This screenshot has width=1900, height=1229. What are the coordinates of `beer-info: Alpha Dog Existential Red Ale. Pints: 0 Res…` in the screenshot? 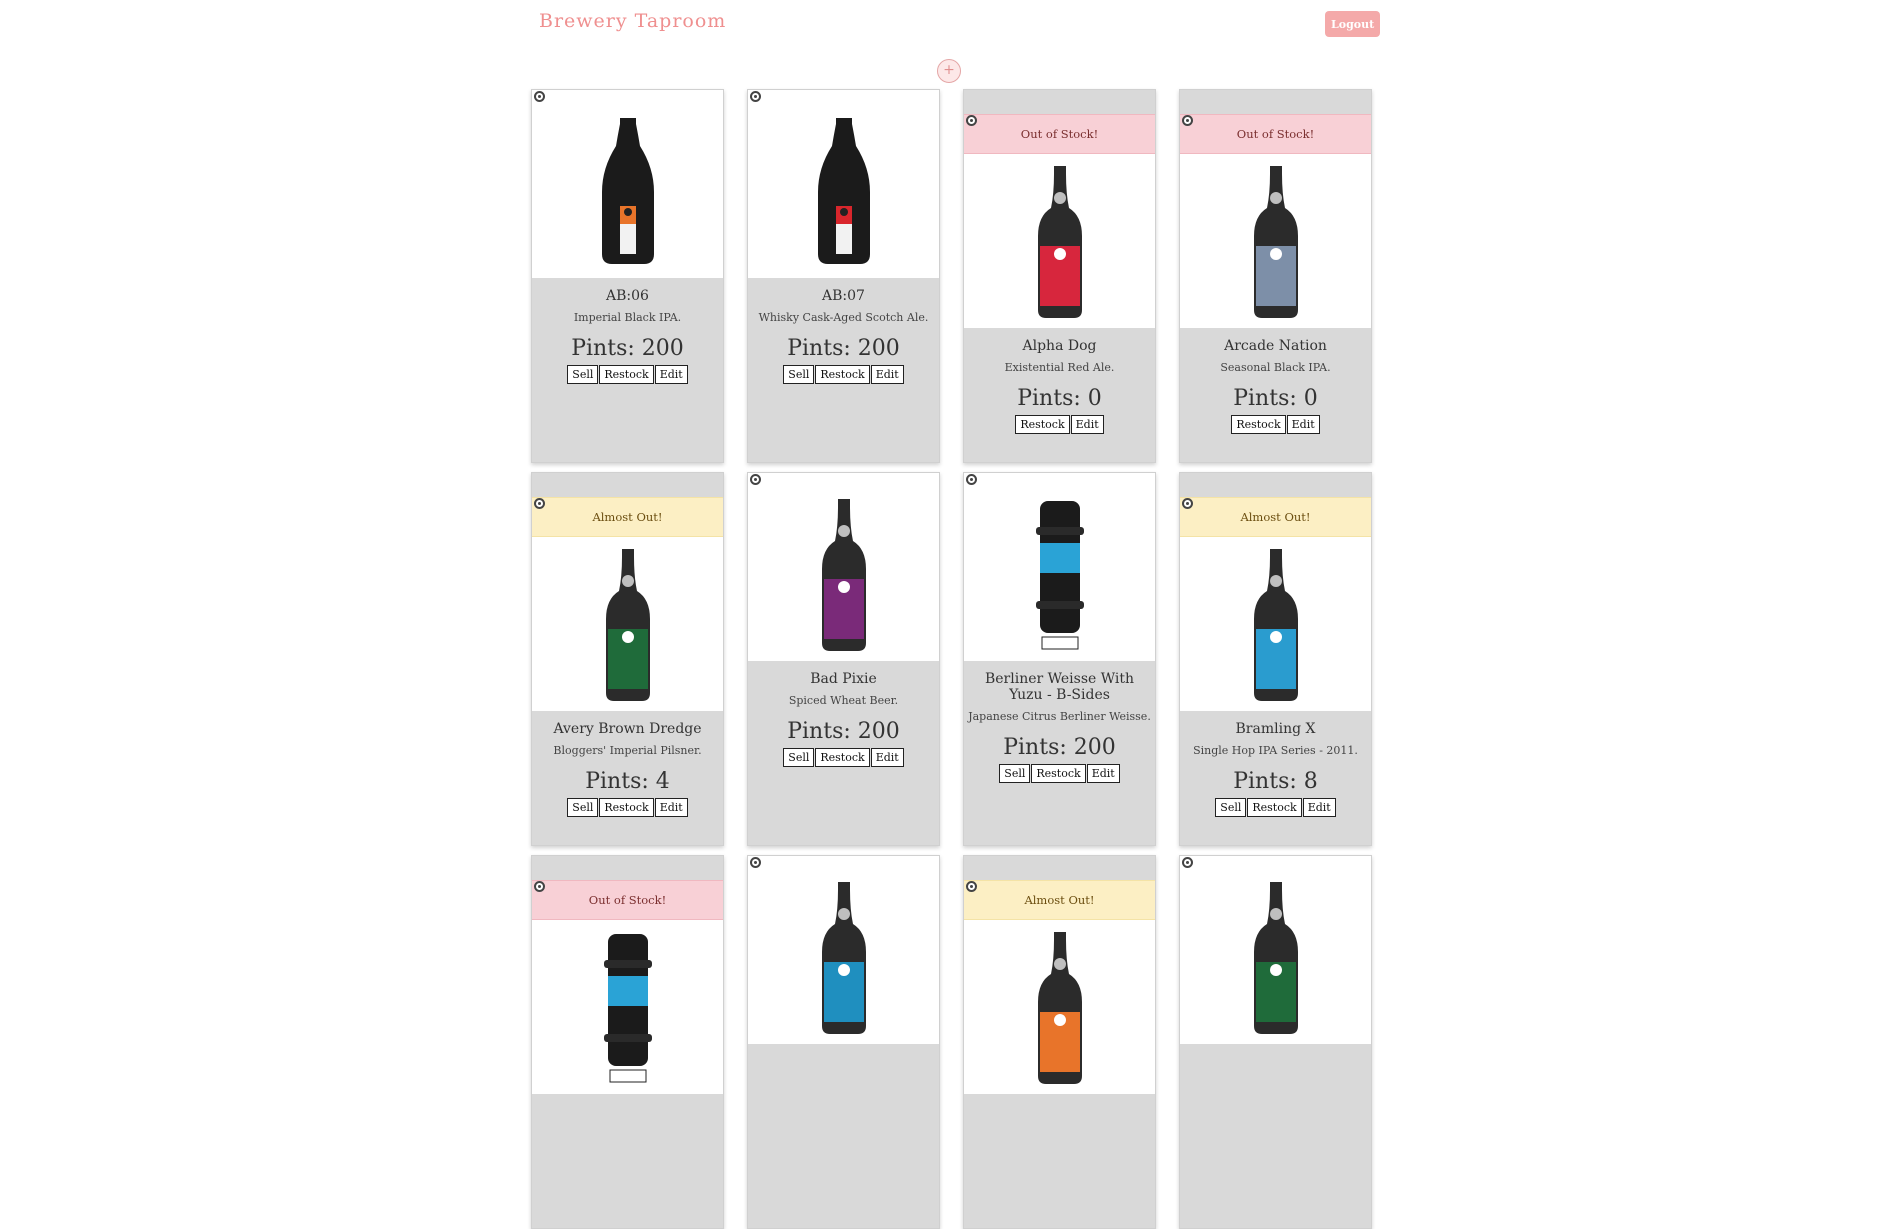 It's located at (1059, 381).